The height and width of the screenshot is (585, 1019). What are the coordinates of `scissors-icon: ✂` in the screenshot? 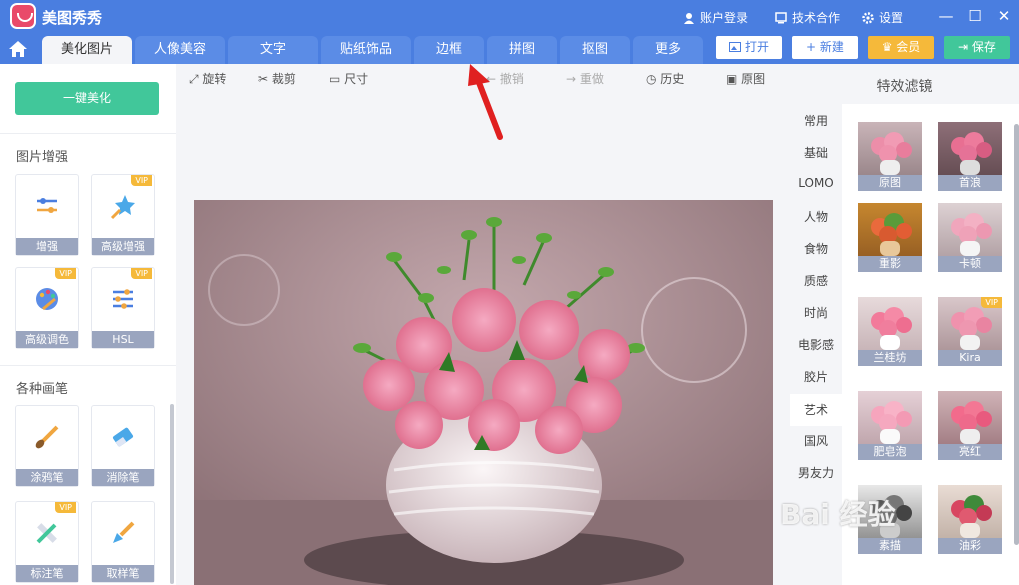 It's located at (265, 79).